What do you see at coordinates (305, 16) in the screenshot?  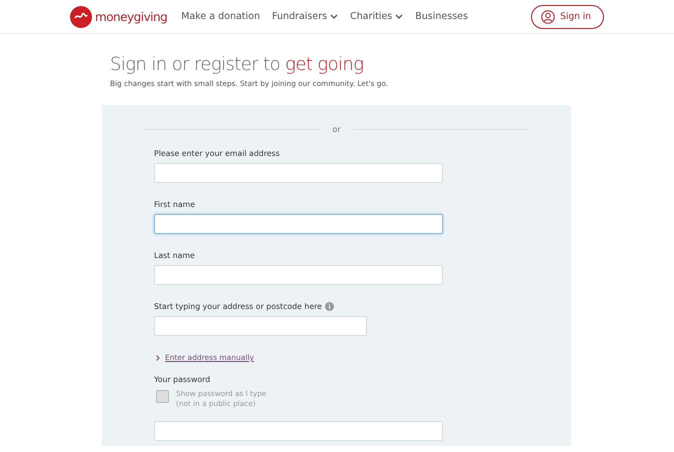 I see `nav-link: Fundraisers` at bounding box center [305, 16].